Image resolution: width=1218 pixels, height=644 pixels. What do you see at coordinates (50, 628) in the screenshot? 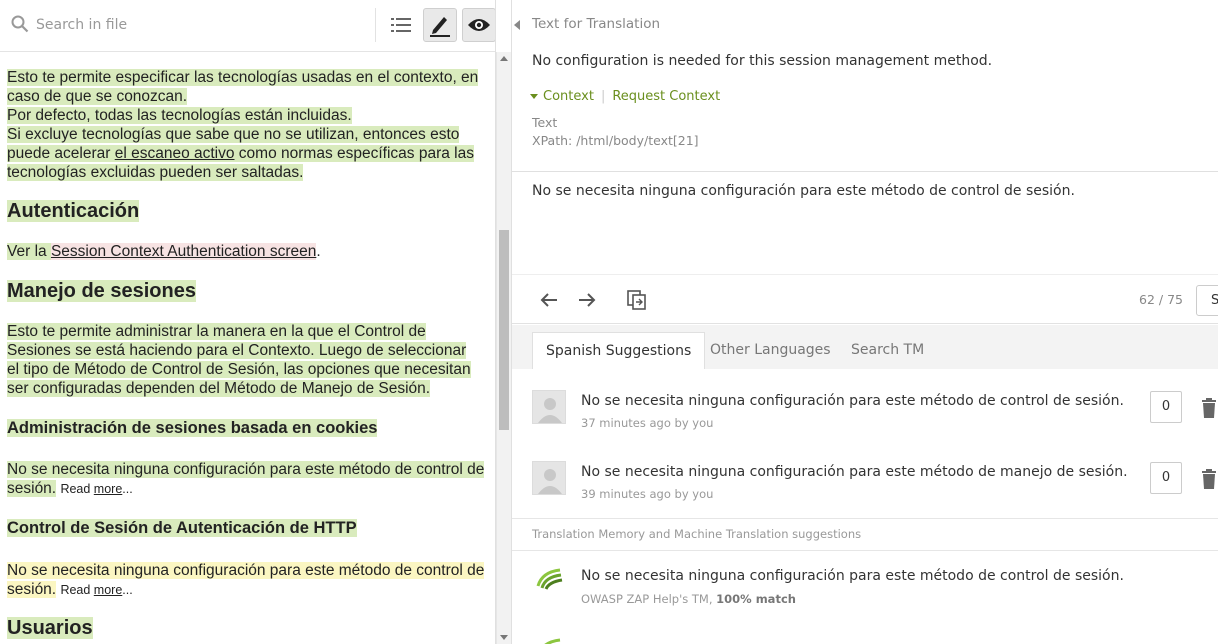
I see `heading-text: Usuarios` at bounding box center [50, 628].